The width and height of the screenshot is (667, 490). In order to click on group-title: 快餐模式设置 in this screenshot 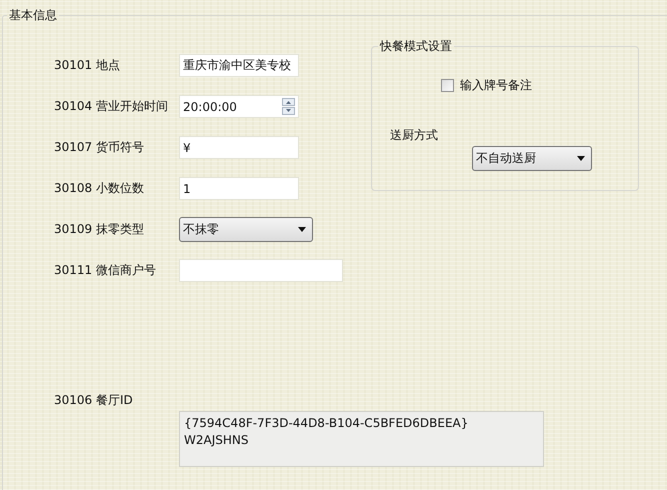, I will do `click(415, 46)`.